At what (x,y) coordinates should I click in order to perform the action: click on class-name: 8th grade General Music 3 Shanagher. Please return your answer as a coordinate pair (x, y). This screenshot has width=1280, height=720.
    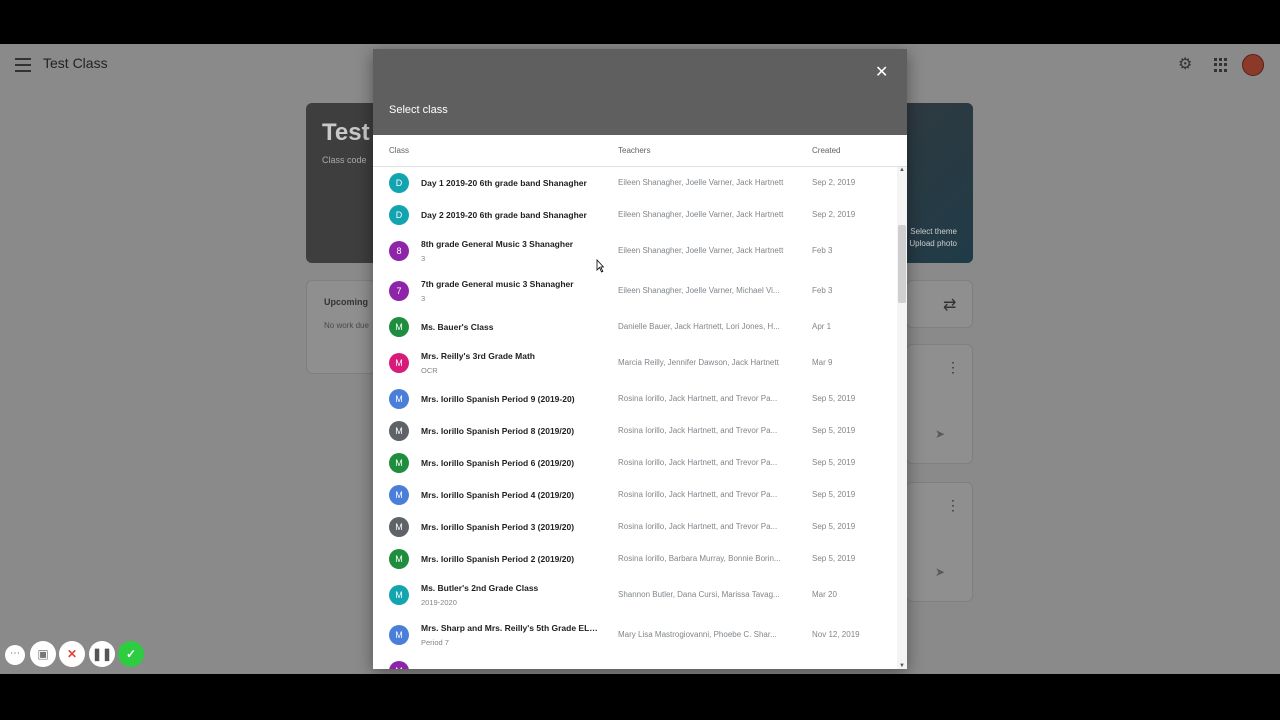
    Looking at the image, I should click on (497, 244).